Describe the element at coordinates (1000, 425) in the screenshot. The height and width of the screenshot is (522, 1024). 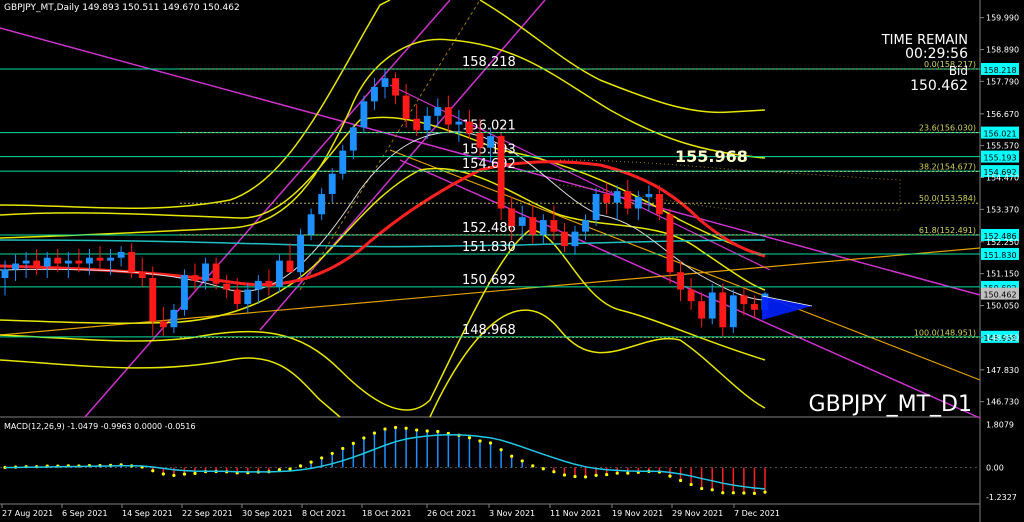
I see `macd-tick-label: 1.8079` at that location.